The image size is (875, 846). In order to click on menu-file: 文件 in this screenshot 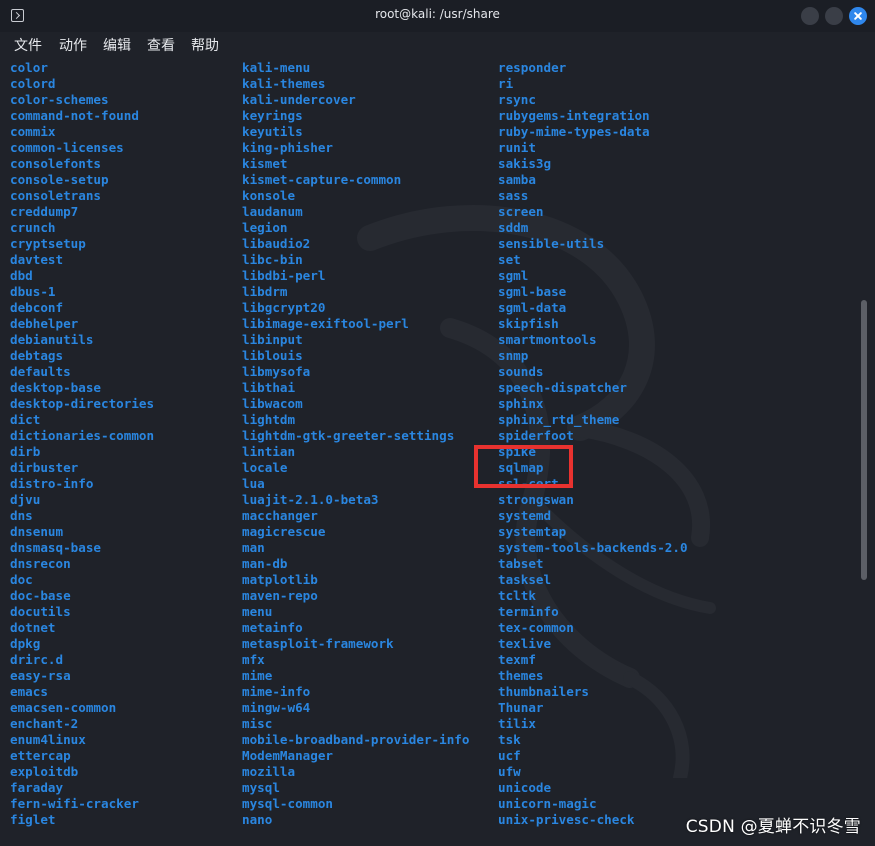, I will do `click(28, 45)`.